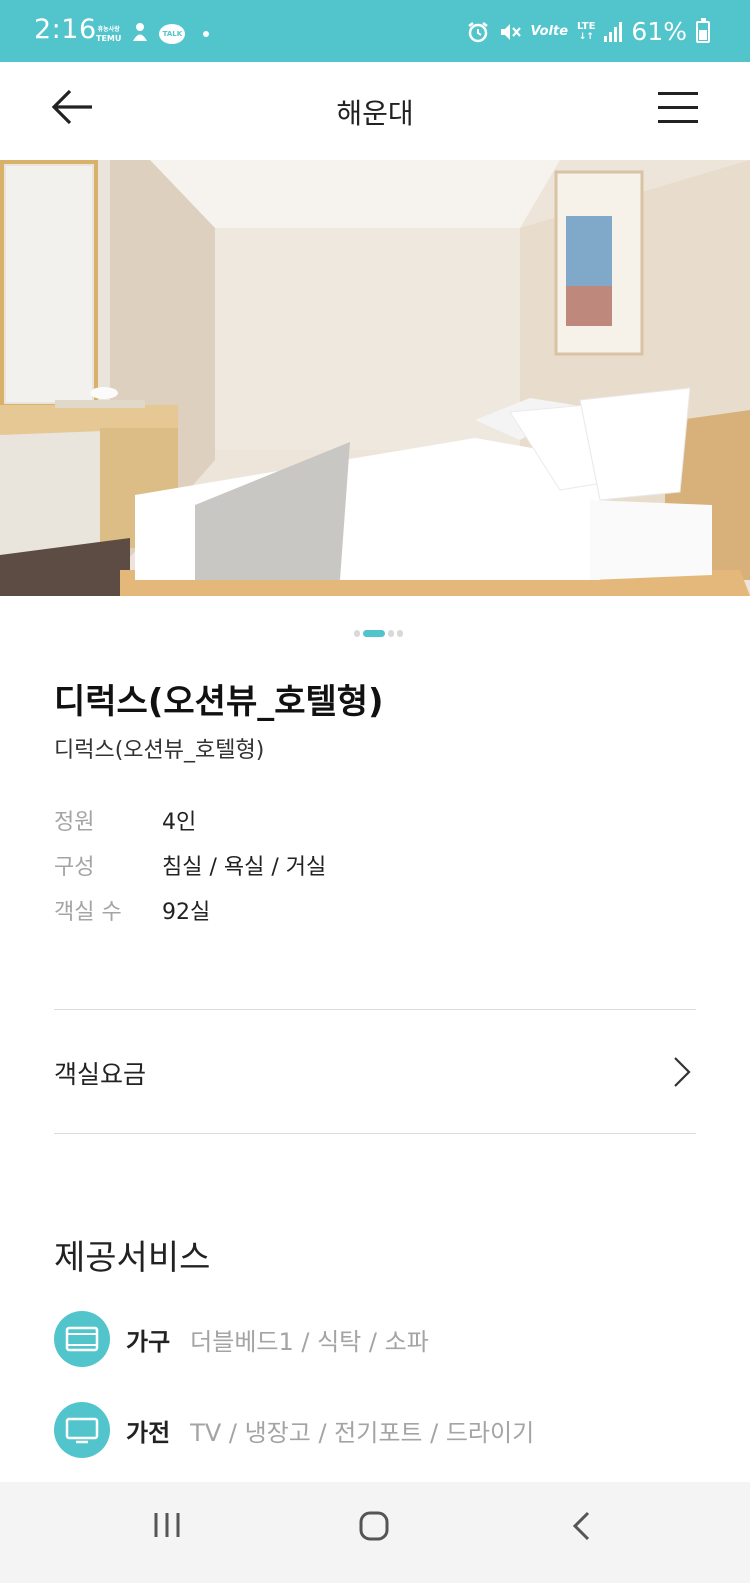 The height and width of the screenshot is (1583, 750). What do you see at coordinates (148, 1432) in the screenshot?
I see `service-label: 가전` at bounding box center [148, 1432].